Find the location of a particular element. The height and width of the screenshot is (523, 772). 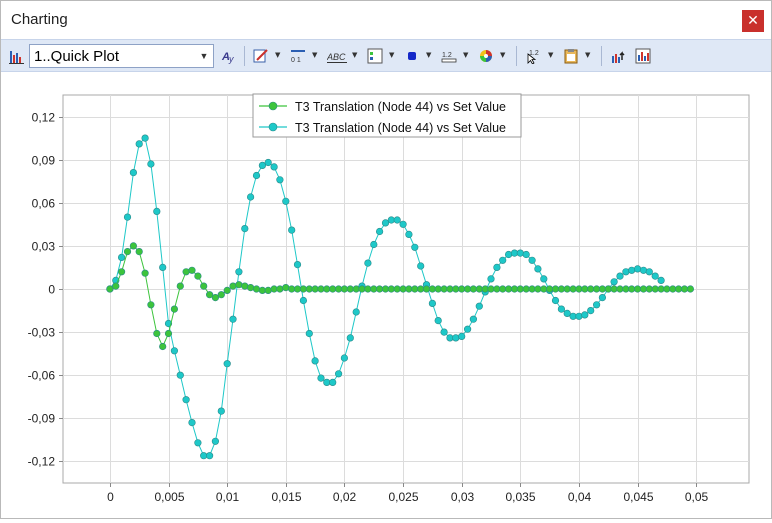

marker-style-icon is located at coordinates (412, 56).